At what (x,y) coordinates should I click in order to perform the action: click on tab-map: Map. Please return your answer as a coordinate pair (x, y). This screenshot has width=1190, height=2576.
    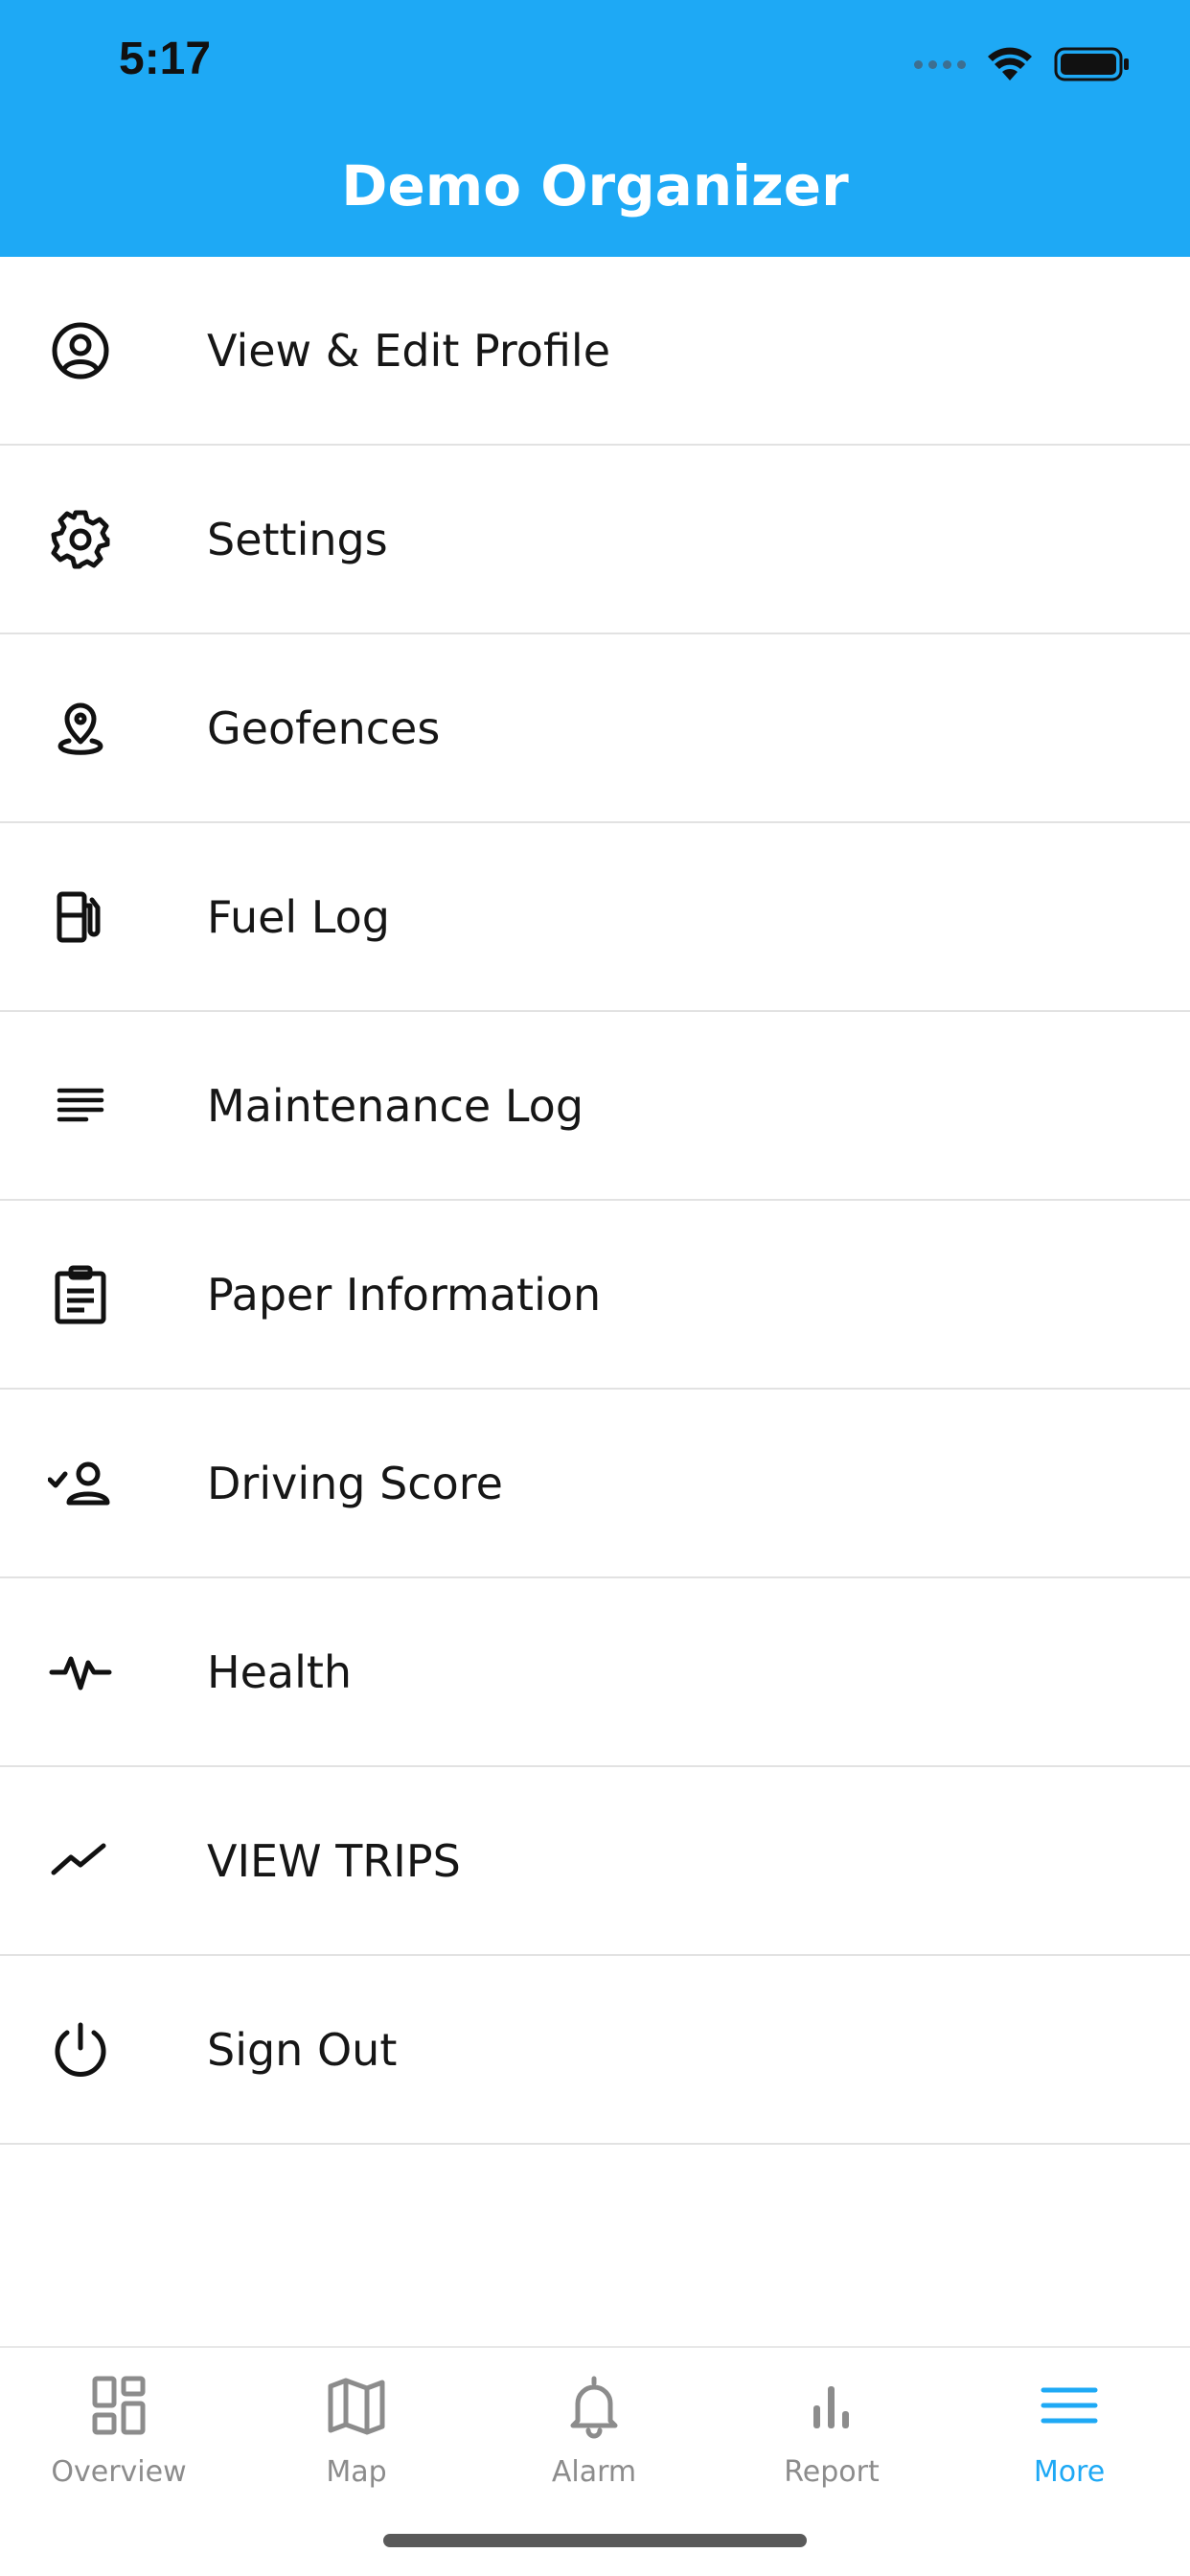
    Looking at the image, I should click on (357, 2429).